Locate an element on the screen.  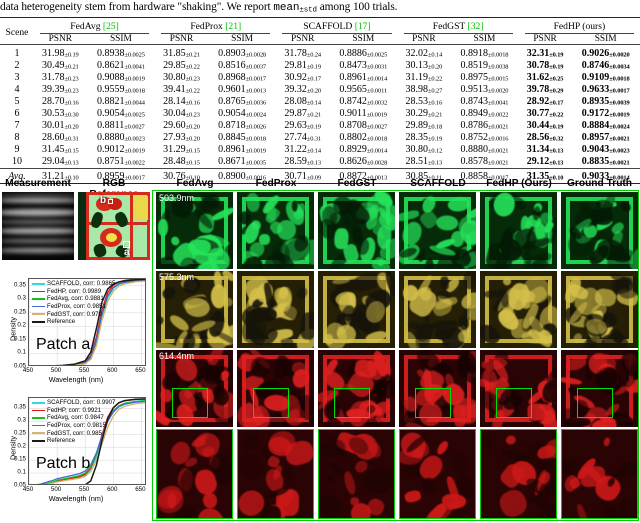
legend-label: FedGST, corr: 0.985 is located at coordinates (74, 433).